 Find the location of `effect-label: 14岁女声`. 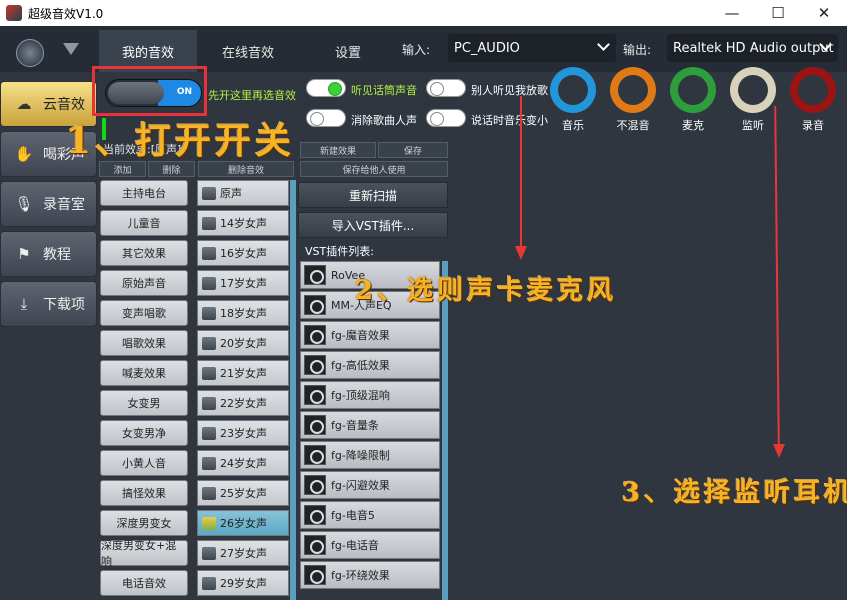

effect-label: 14岁女声 is located at coordinates (243, 223).